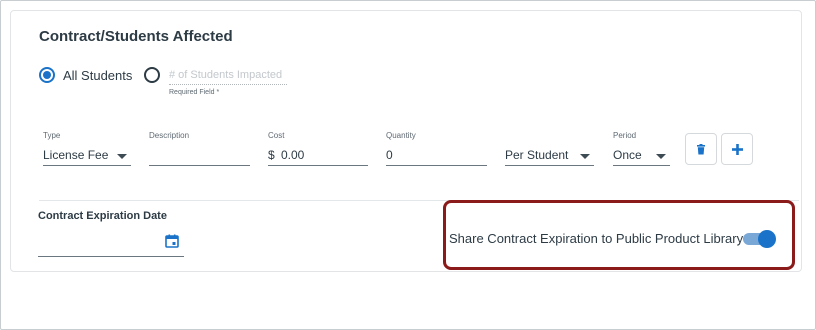 Image resolution: width=816 pixels, height=330 pixels. What do you see at coordinates (293, 155) in the screenshot?
I see `cost-value: 0.00` at bounding box center [293, 155].